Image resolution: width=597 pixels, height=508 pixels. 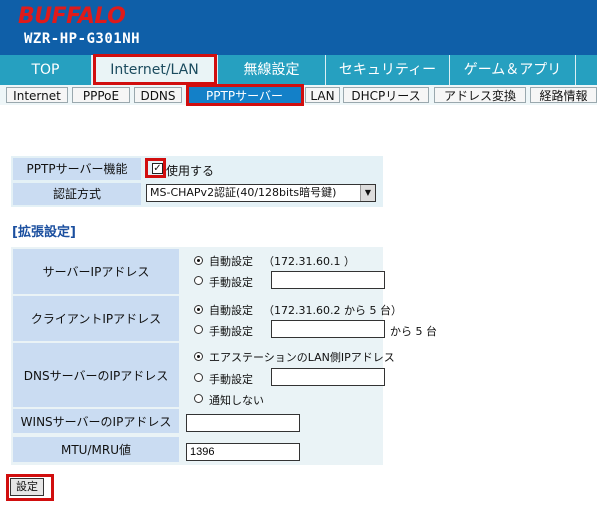 I want to click on auth-method-select: MS-CHAPv2認証(40/128bits暗号鍵) ▼, so click(x=261, y=193).